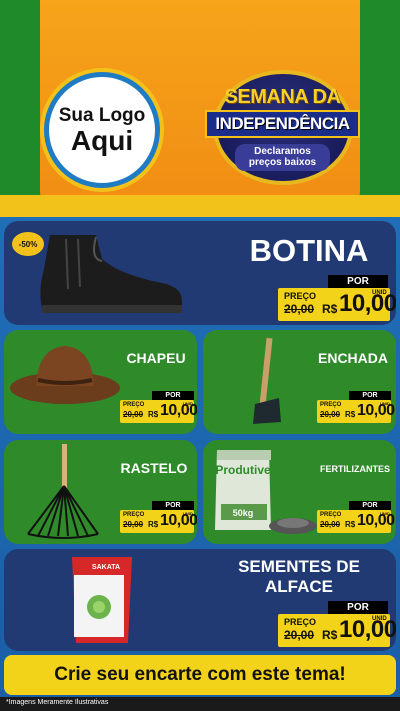  I want to click on bag-weight: 50kg, so click(243, 513).